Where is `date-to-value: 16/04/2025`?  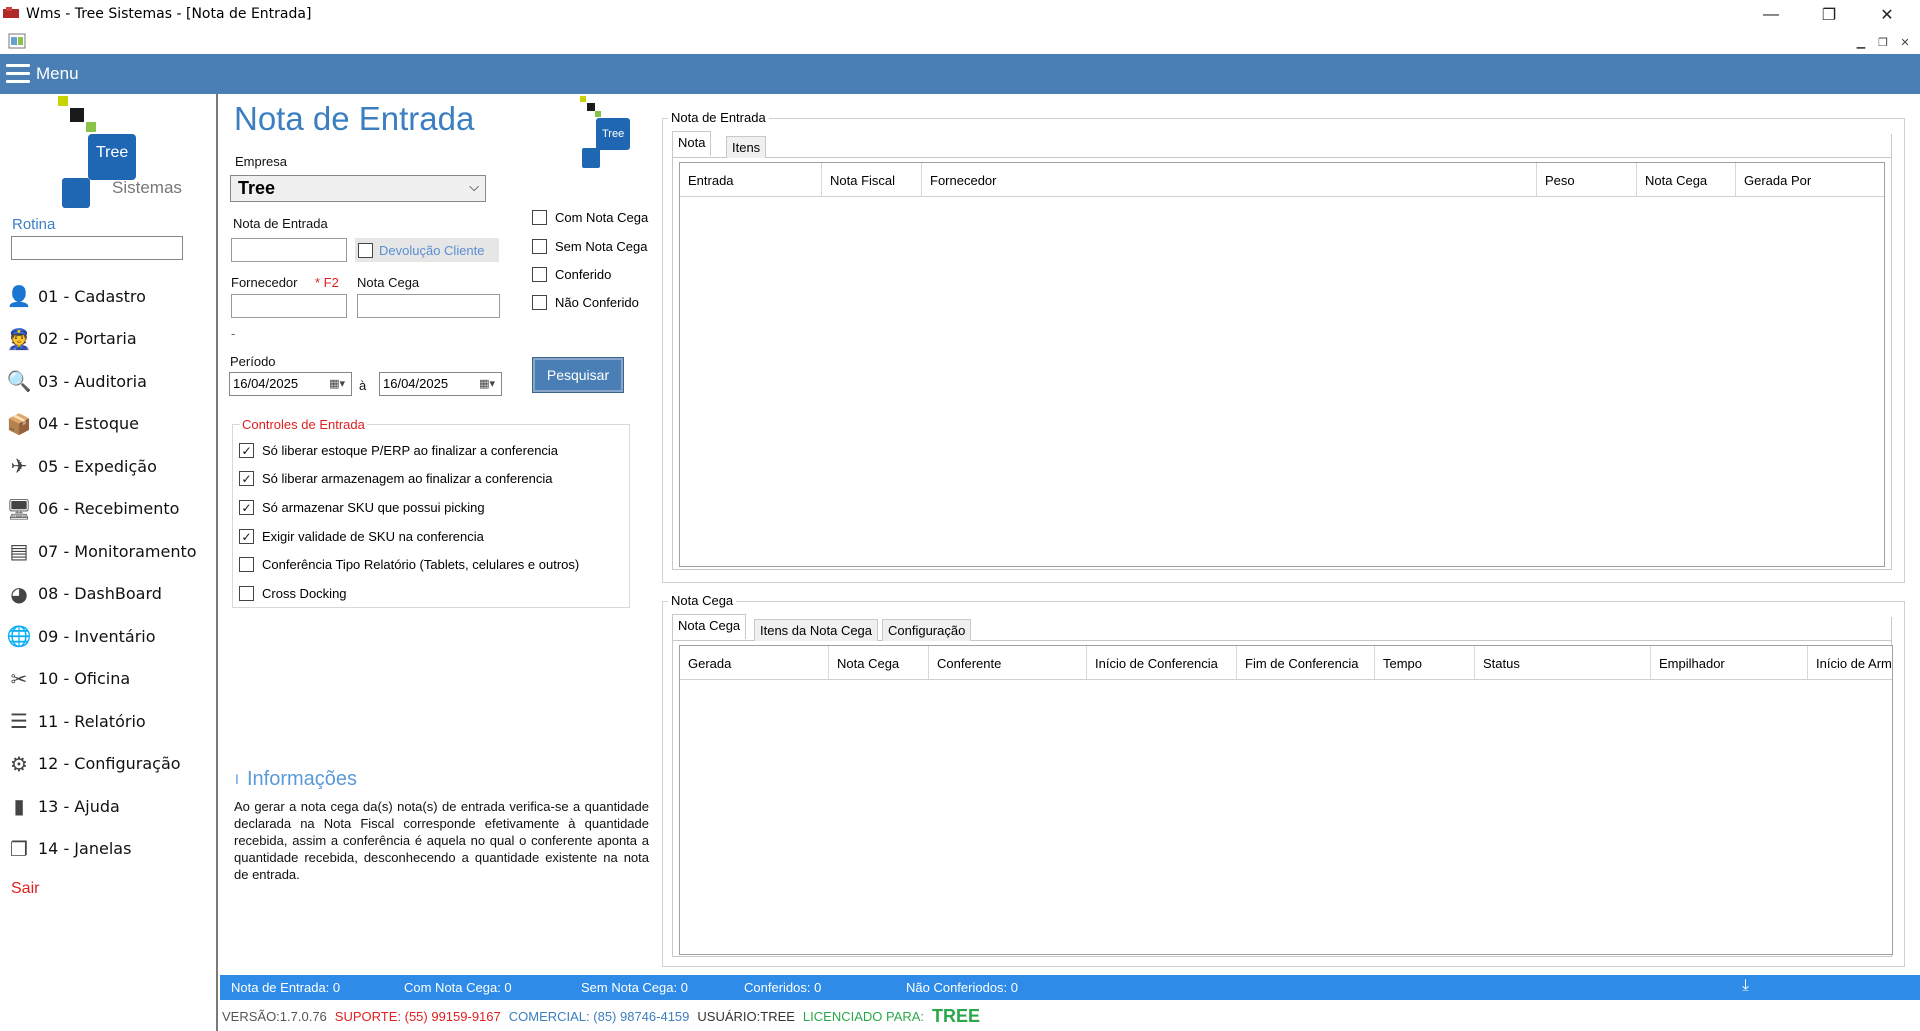 date-to-value: 16/04/2025 is located at coordinates (416, 383).